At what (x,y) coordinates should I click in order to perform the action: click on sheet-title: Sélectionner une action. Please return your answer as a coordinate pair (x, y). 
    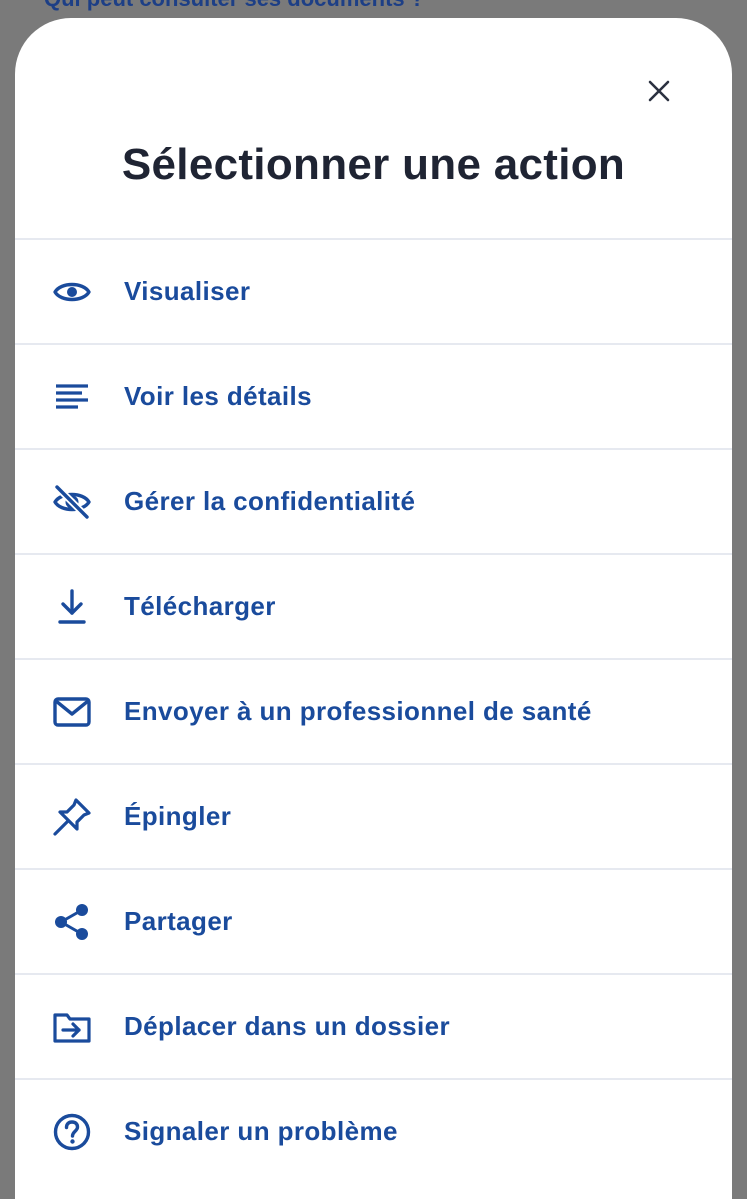
    Looking at the image, I should click on (373, 164).